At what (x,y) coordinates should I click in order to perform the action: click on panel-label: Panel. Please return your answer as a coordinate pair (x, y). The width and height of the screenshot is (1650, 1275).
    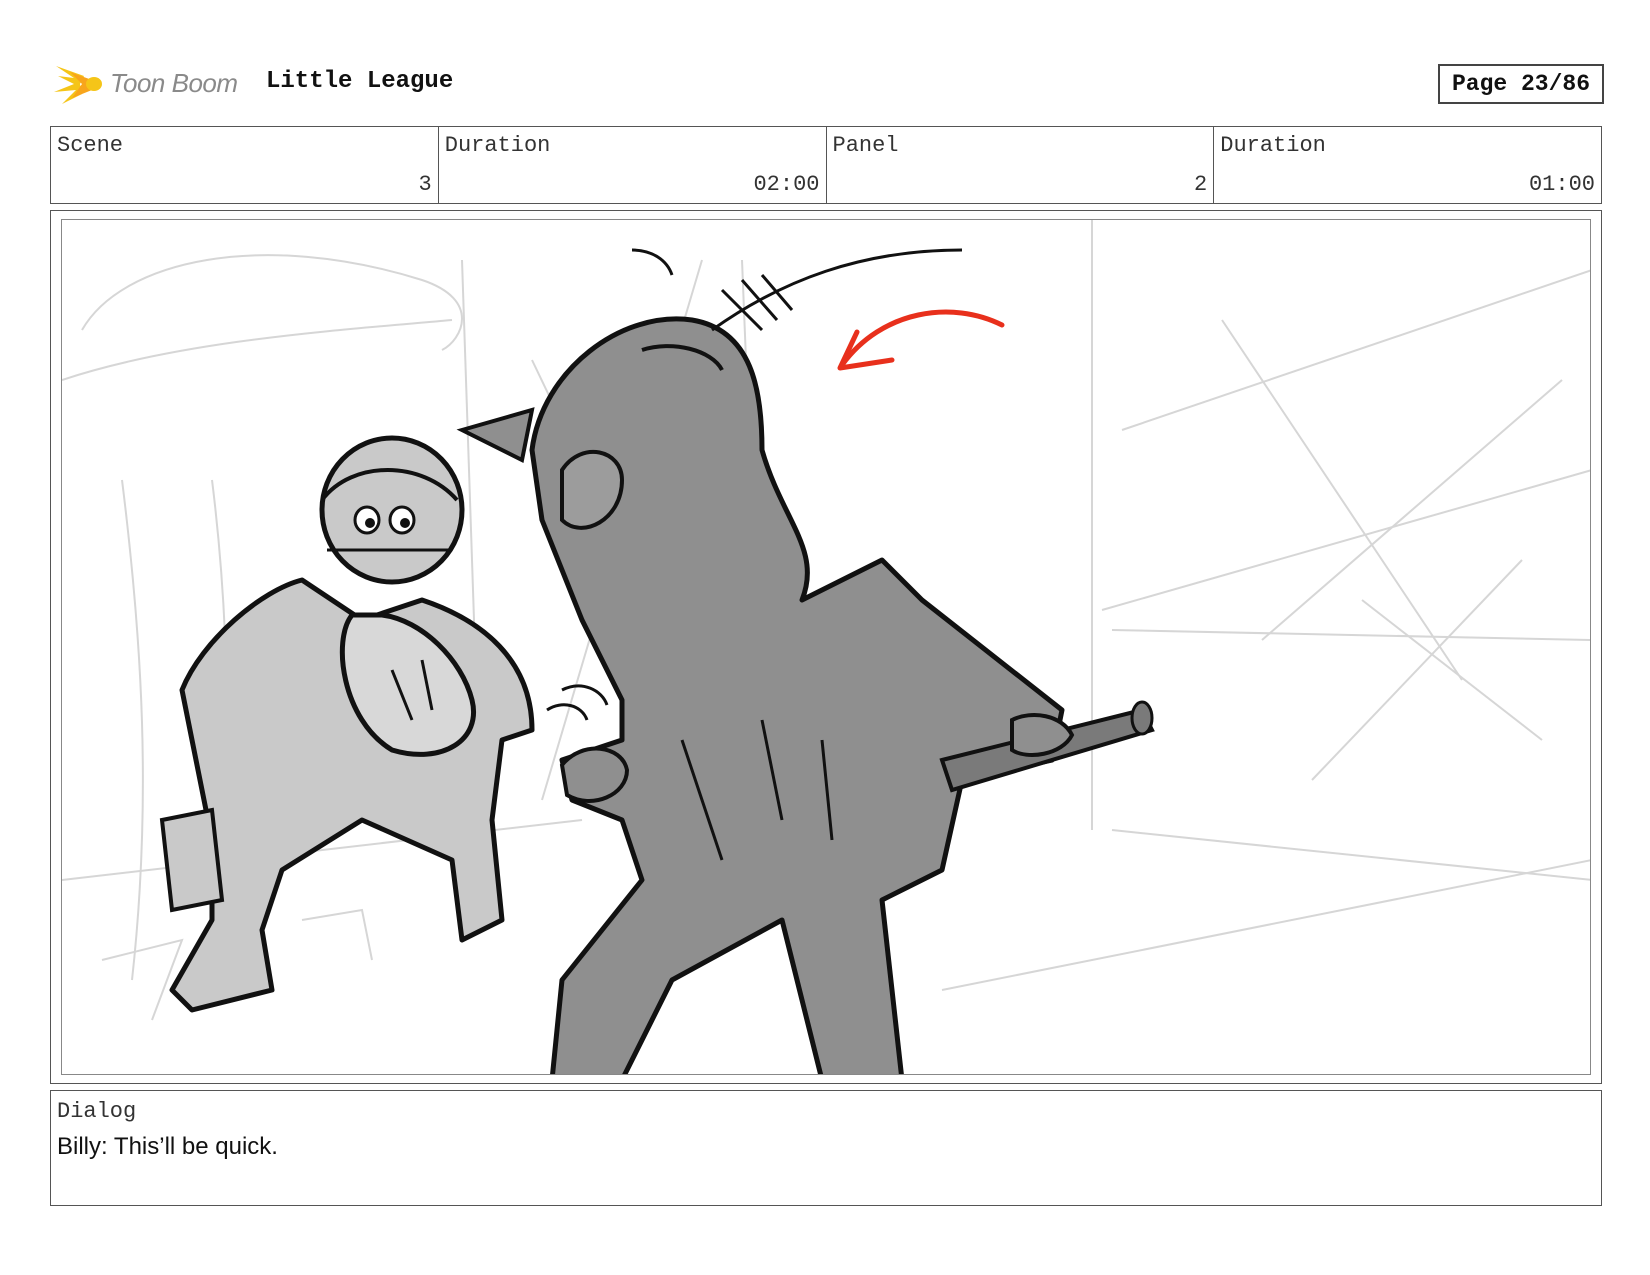
    Looking at the image, I should click on (865, 145).